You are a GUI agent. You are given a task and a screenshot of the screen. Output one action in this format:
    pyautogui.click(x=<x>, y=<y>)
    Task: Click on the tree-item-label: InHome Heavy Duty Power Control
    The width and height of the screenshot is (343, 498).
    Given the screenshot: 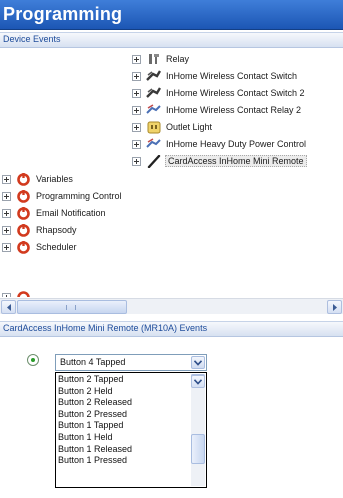 What is the action you would take?
    pyautogui.click(x=236, y=144)
    